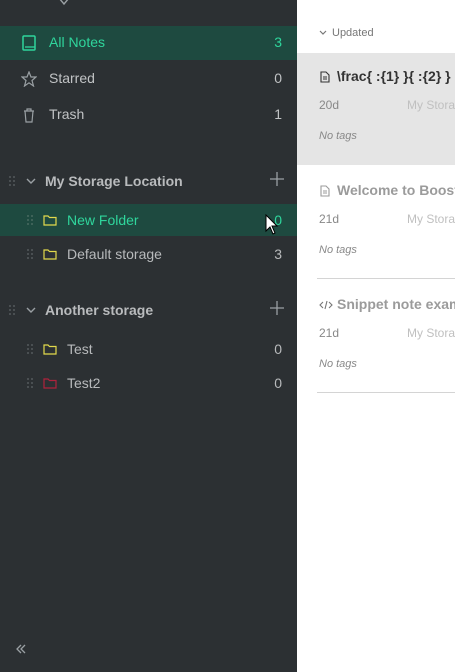 The height and width of the screenshot is (672, 455). I want to click on storage-name: My Storage Location, so click(114, 181).